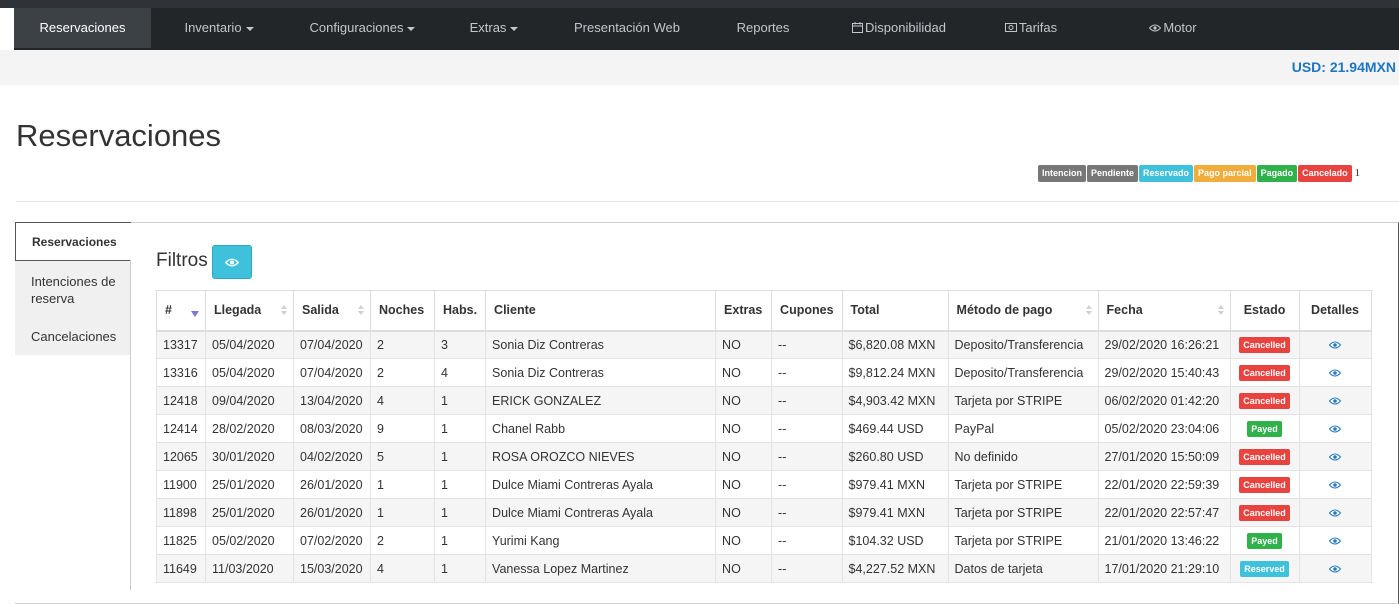 The image size is (1399, 604). Describe the element at coordinates (895, 540) in the screenshot. I see `cell-total: $104.32 USD` at that location.